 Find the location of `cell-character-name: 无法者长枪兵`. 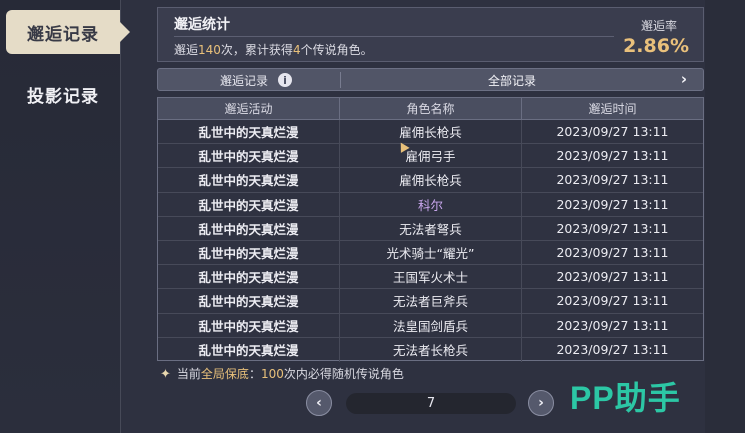

cell-character-name: 无法者长枪兵 is located at coordinates (431, 349).